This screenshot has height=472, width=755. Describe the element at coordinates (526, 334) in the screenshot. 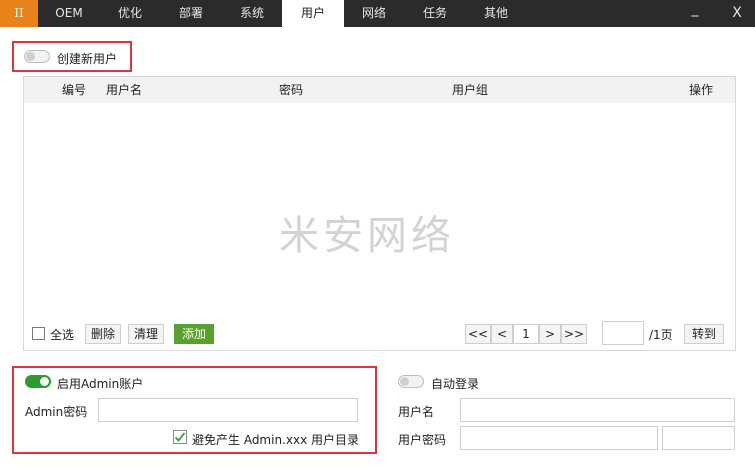

I see `current-page: 1` at that location.